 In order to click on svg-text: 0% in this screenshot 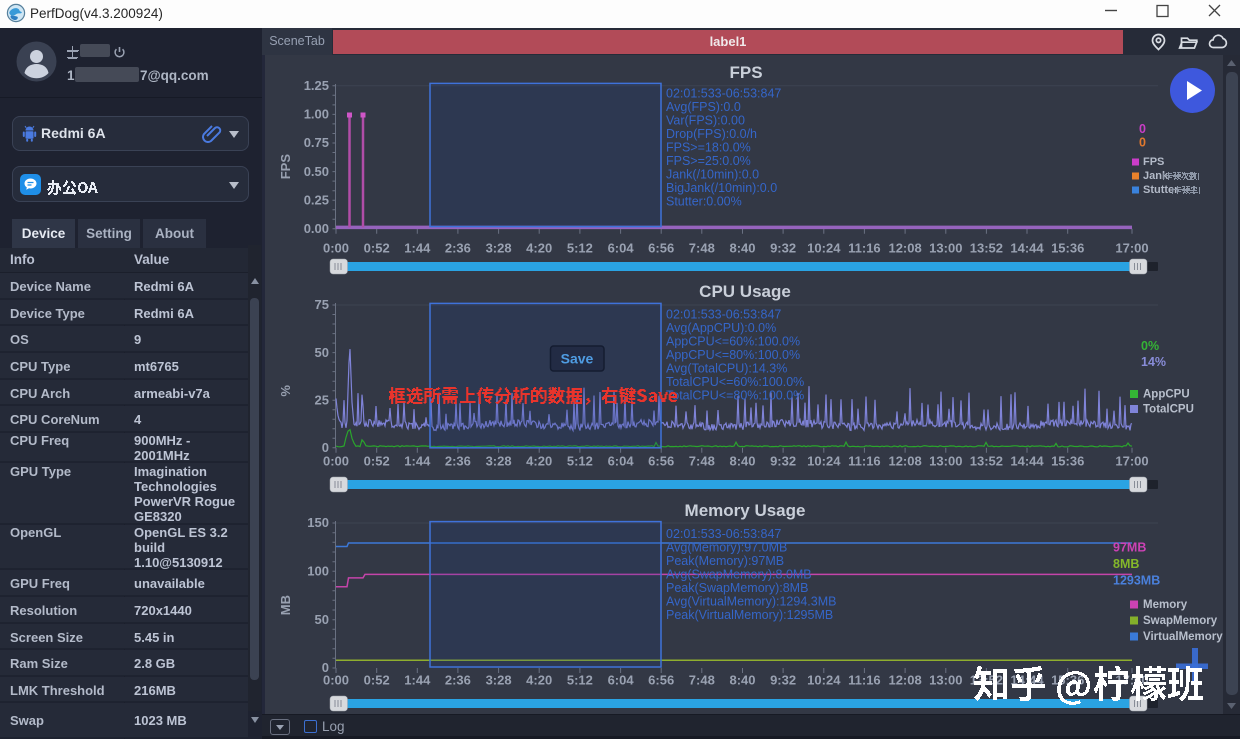, I will do `click(1150, 346)`.